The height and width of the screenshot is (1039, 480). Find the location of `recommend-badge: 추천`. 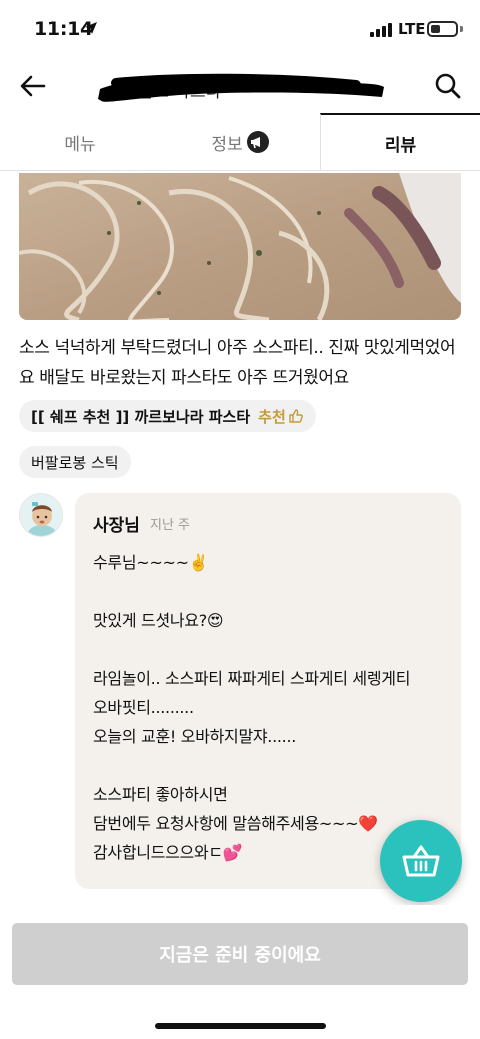

recommend-badge: 추천 is located at coordinates (281, 416).